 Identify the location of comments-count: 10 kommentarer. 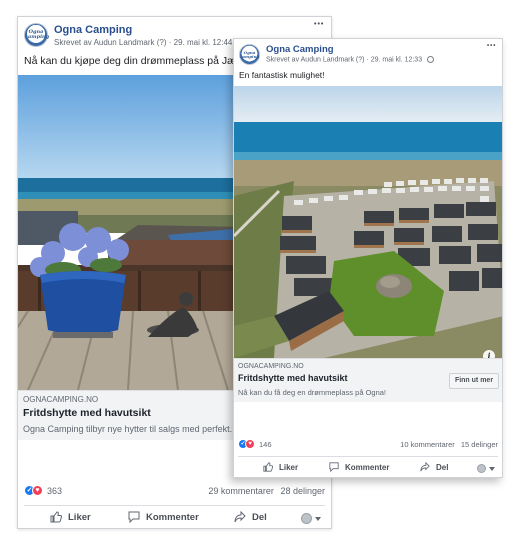
(427, 444).